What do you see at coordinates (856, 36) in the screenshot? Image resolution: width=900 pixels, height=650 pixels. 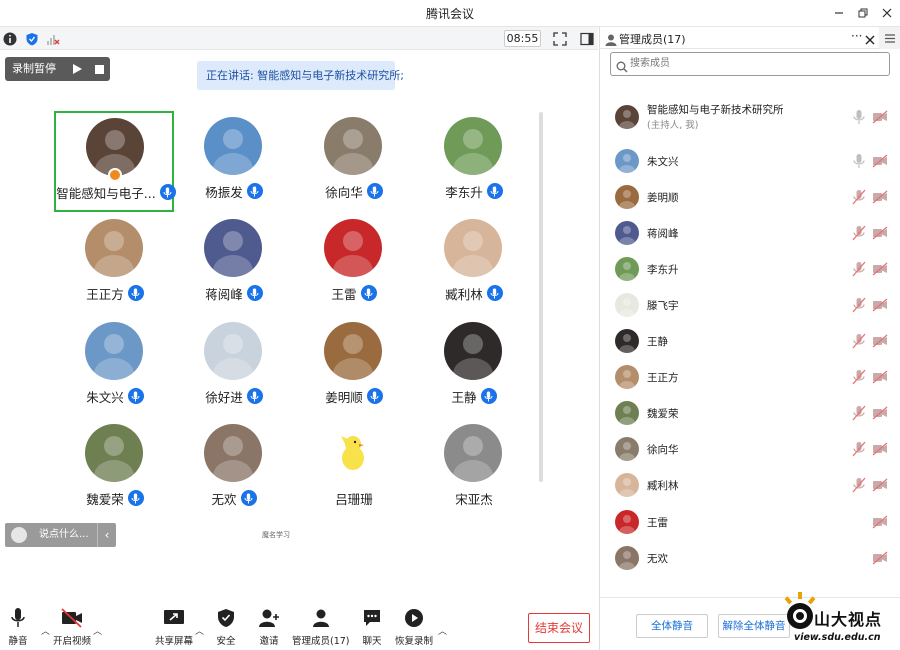 I see `more-icon: ···` at bounding box center [856, 36].